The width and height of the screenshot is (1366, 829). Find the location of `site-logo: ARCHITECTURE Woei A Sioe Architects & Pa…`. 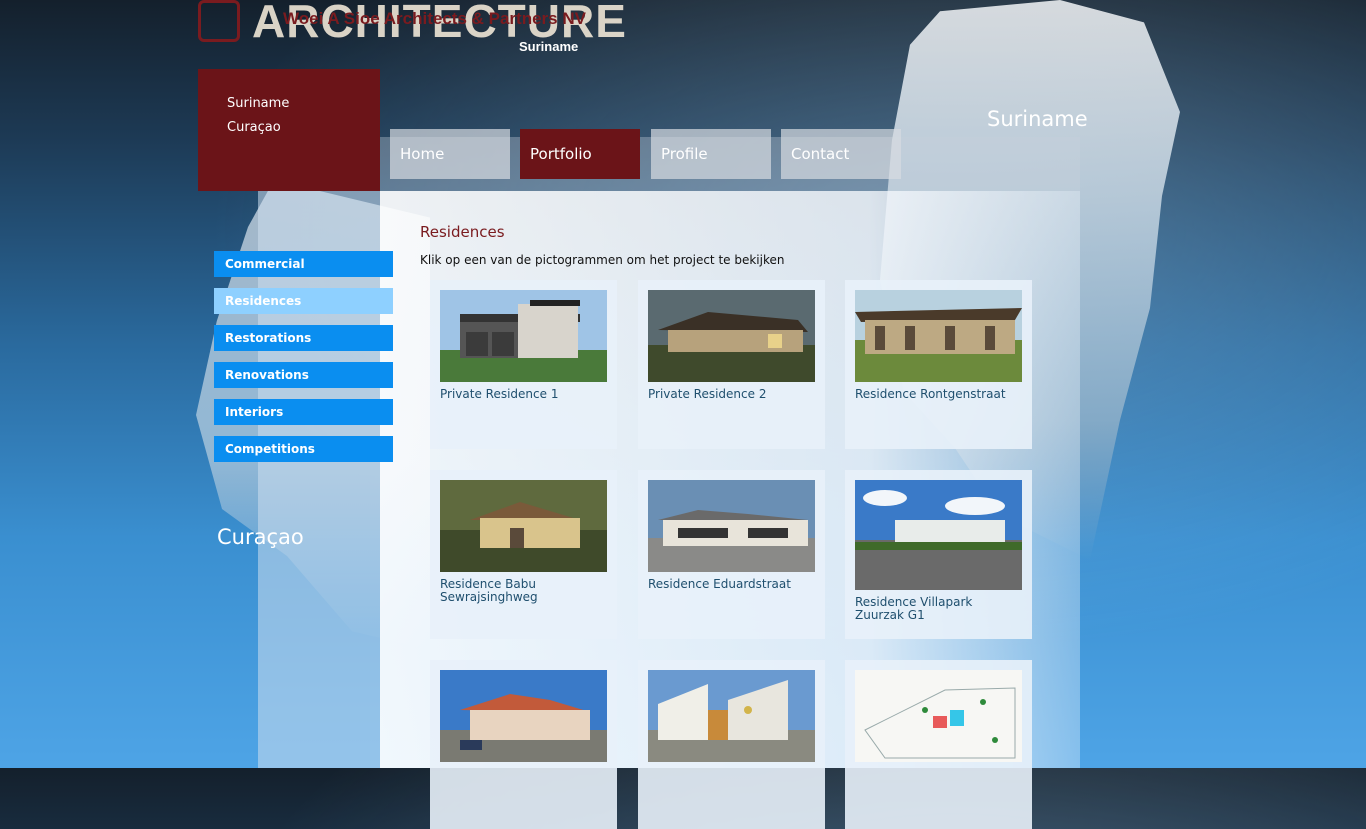

site-logo: ARCHITECTURE Woei A Sioe Architects & Pa… is located at coordinates (412, 28).